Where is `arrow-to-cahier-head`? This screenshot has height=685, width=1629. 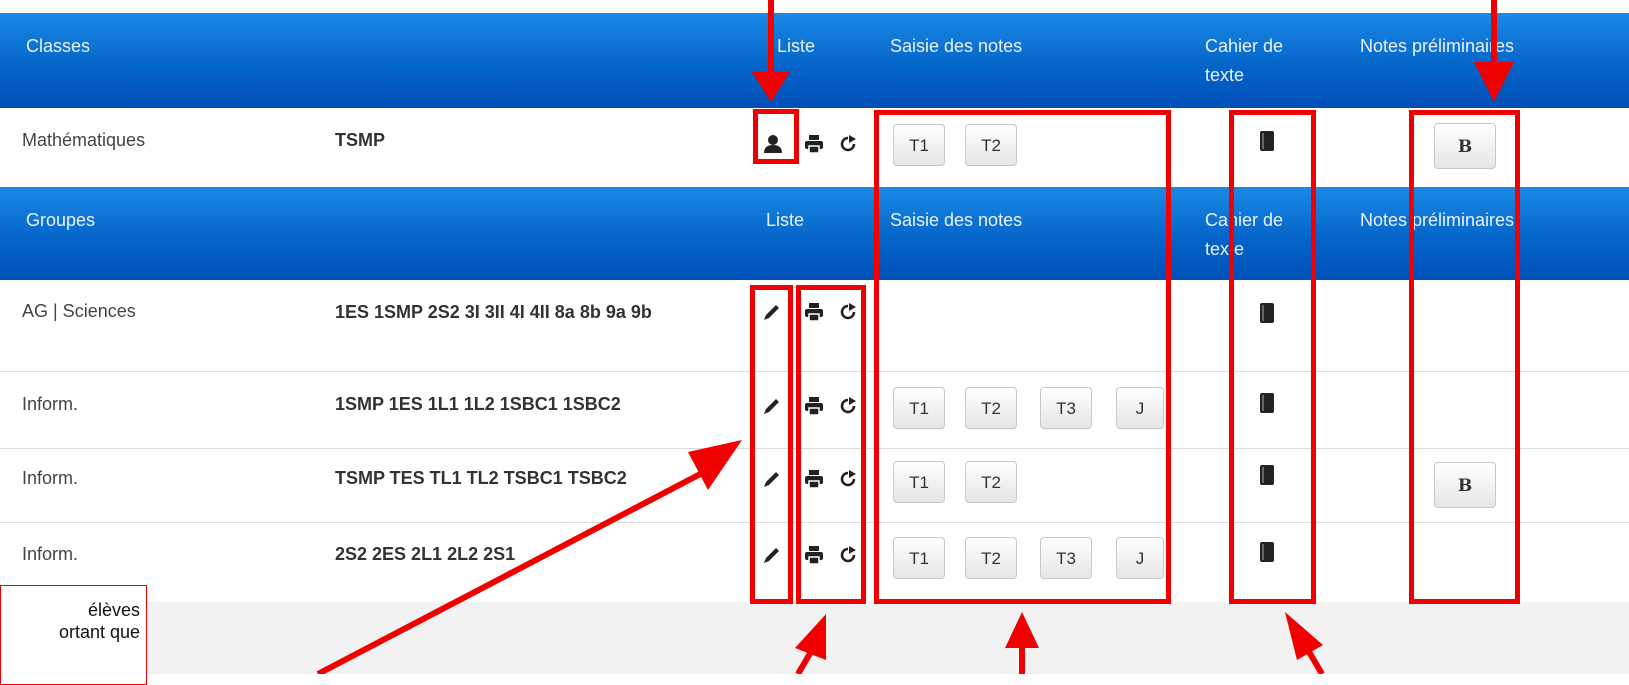 arrow-to-cahier-head is located at coordinates (1304, 636).